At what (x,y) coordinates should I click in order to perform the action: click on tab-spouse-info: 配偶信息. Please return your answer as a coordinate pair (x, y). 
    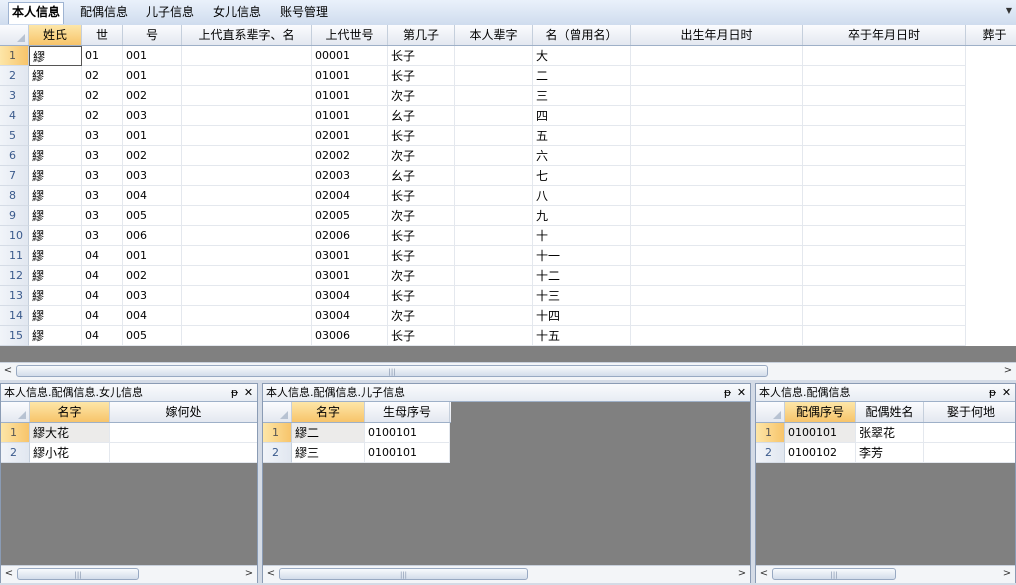
    Looking at the image, I should click on (104, 12).